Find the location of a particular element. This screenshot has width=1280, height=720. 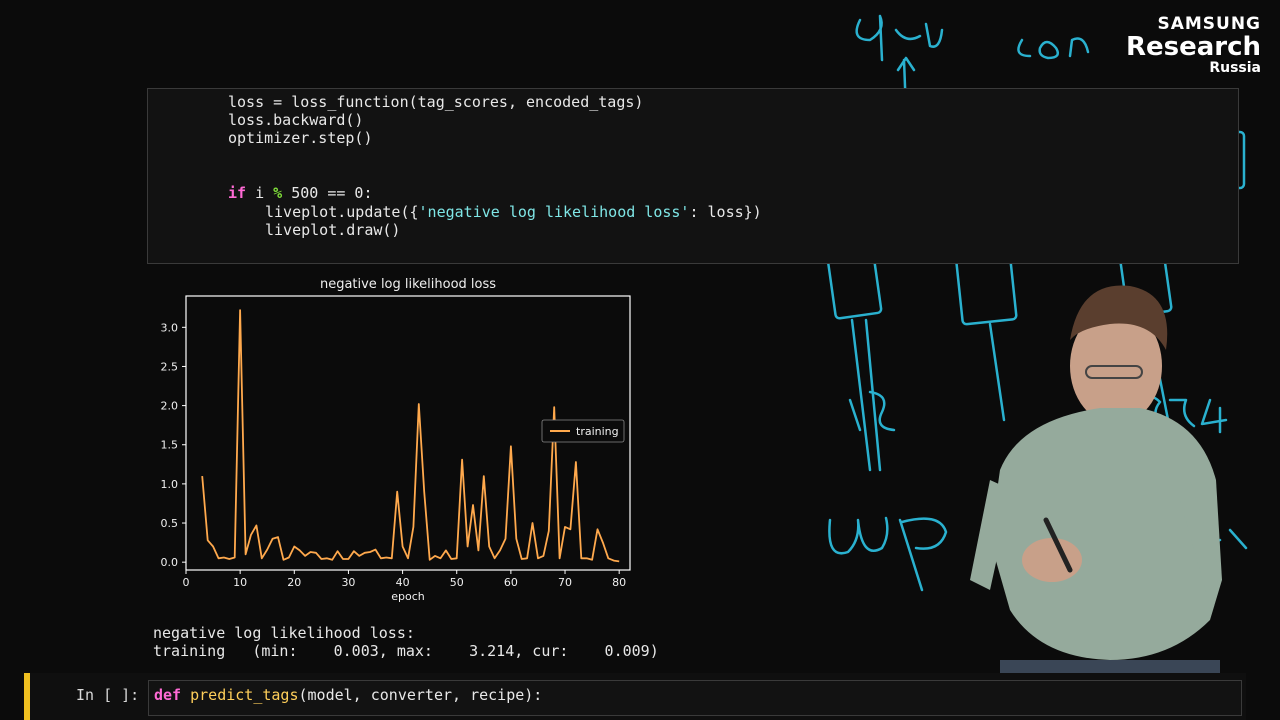

x-tick-label: 70 is located at coordinates (565, 582).